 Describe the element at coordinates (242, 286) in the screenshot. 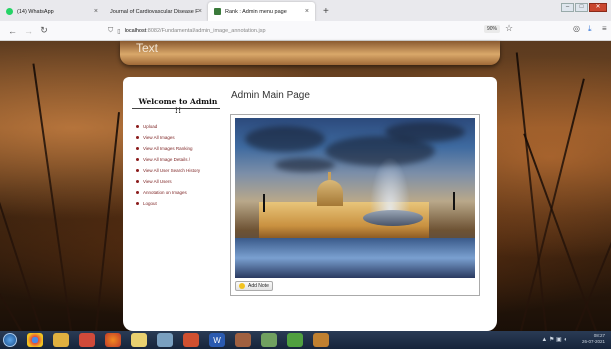

I see `note-icon` at that location.